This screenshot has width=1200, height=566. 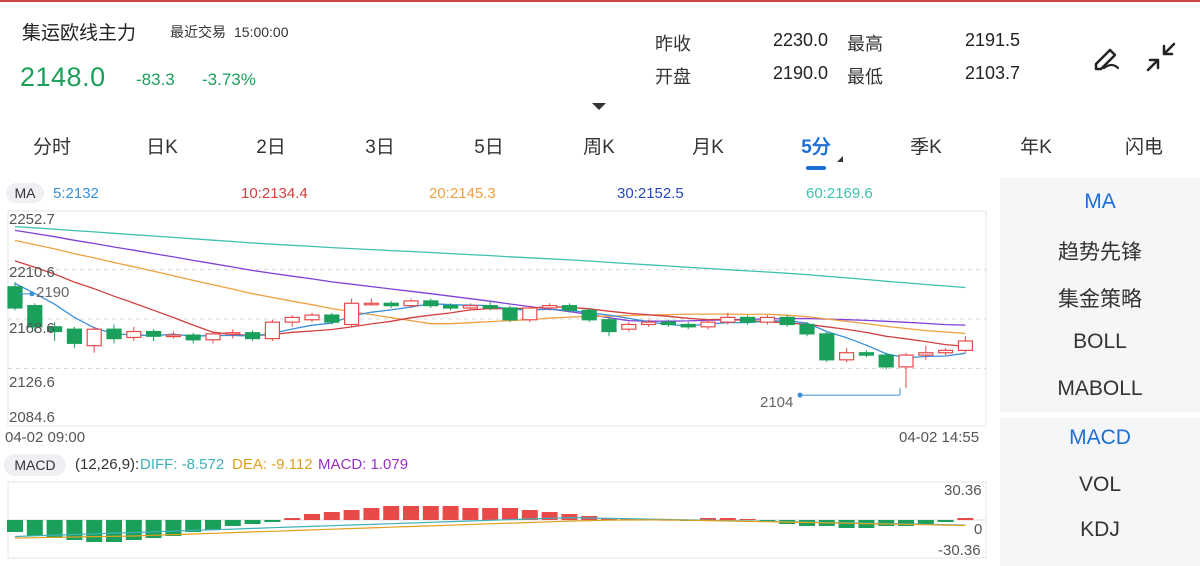 What do you see at coordinates (1100, 298) in the screenshot?
I see `indicator-strategy: 集金策略` at bounding box center [1100, 298].